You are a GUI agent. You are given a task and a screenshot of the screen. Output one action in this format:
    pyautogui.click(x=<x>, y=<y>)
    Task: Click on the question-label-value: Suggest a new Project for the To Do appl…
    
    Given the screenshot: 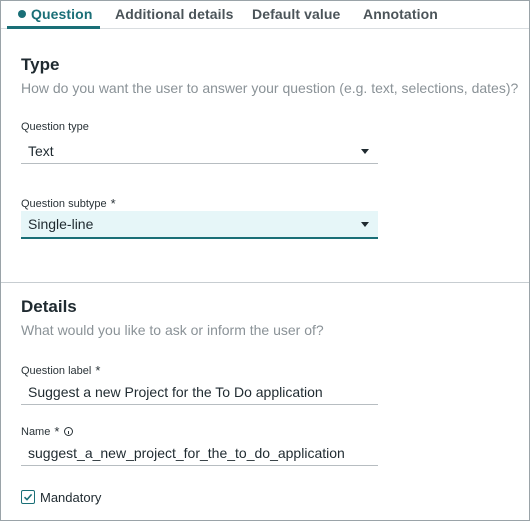 What is the action you would take?
    pyautogui.click(x=175, y=392)
    